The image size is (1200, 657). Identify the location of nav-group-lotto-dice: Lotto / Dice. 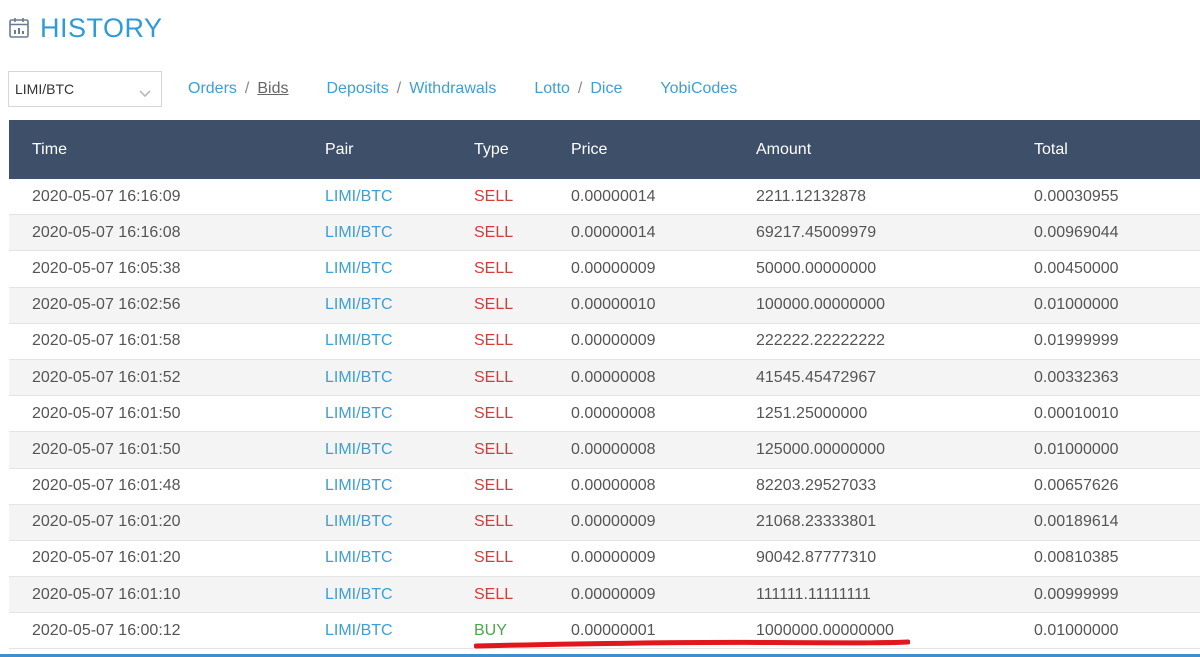
(578, 89).